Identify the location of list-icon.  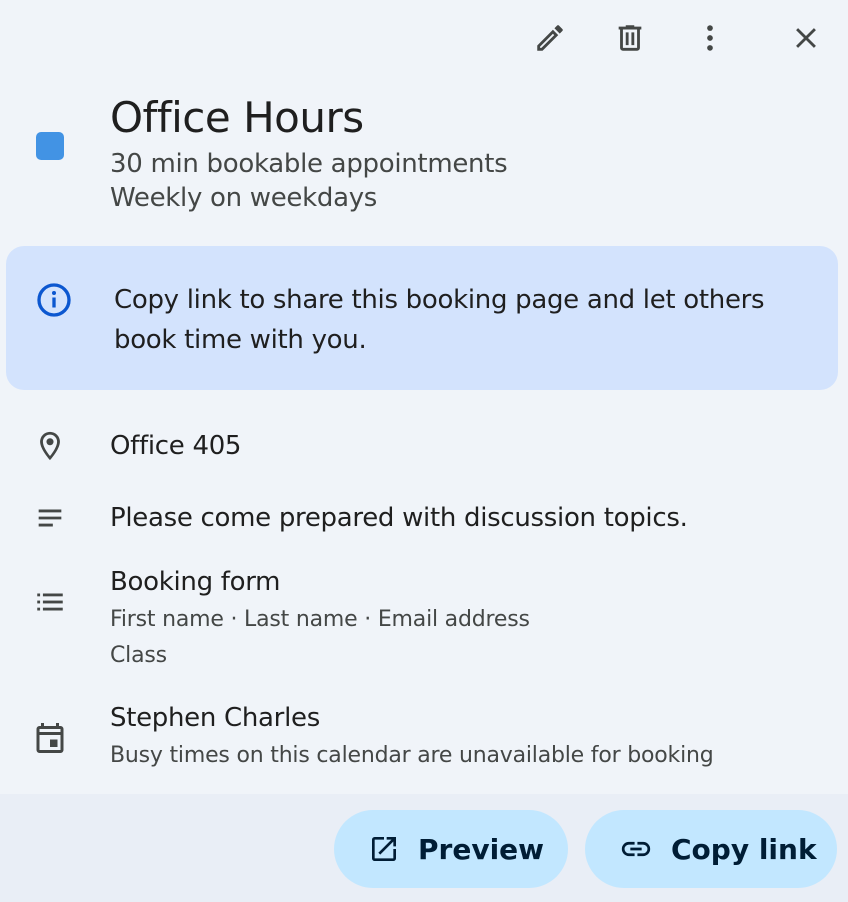
(50, 602).